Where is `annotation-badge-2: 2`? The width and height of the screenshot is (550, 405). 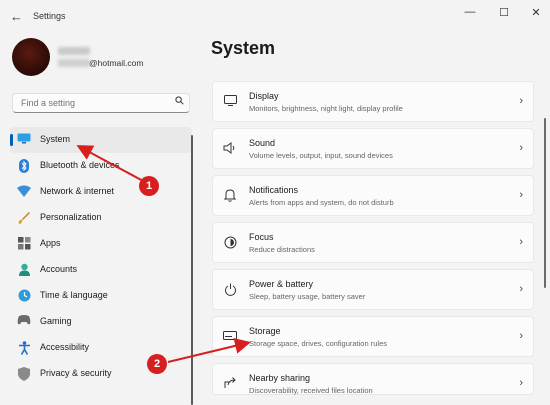
annotation-badge-2: 2 is located at coordinates (157, 364).